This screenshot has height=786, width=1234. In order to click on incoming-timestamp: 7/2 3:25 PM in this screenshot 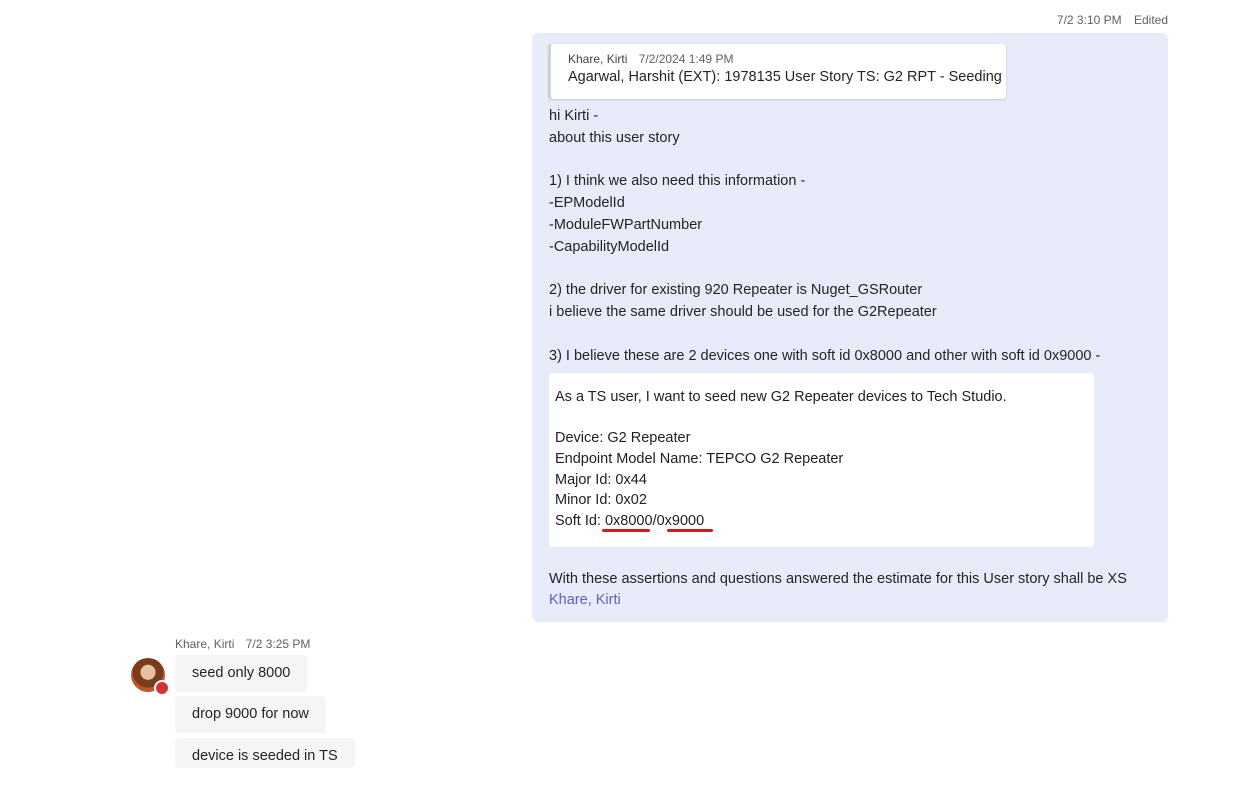, I will do `click(278, 644)`.